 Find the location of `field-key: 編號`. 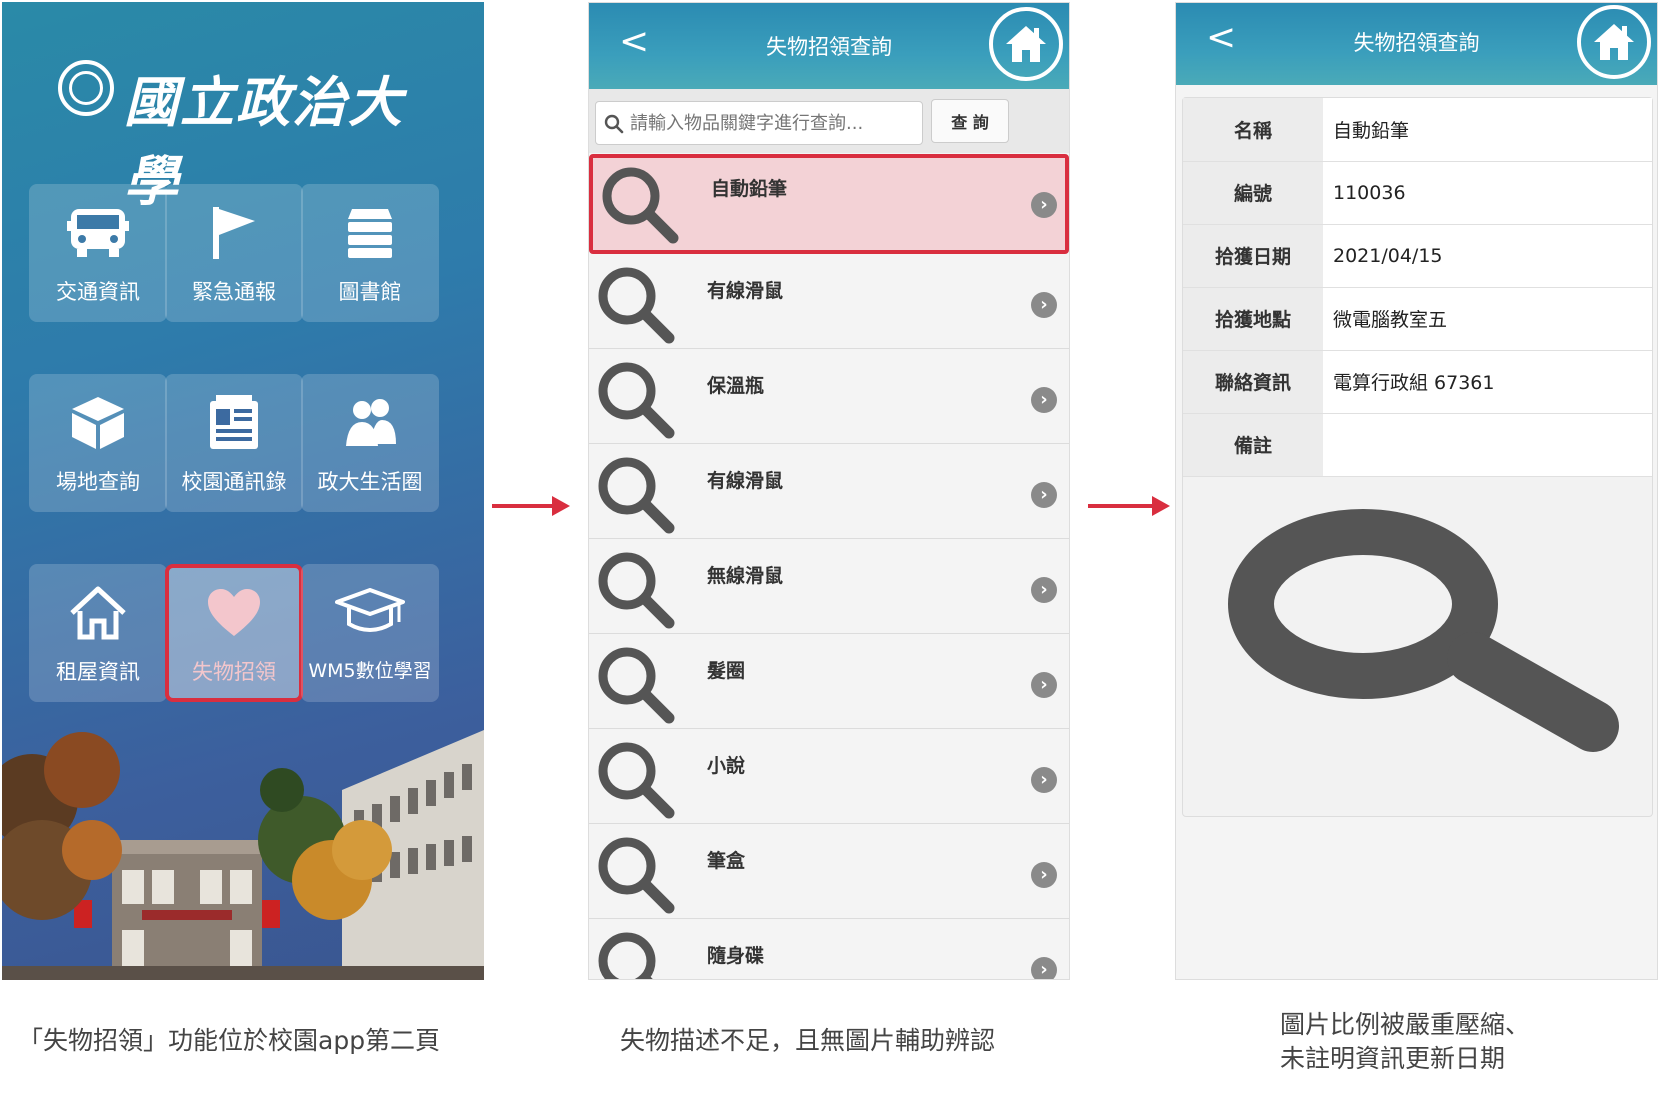

field-key: 編號 is located at coordinates (1253, 193).